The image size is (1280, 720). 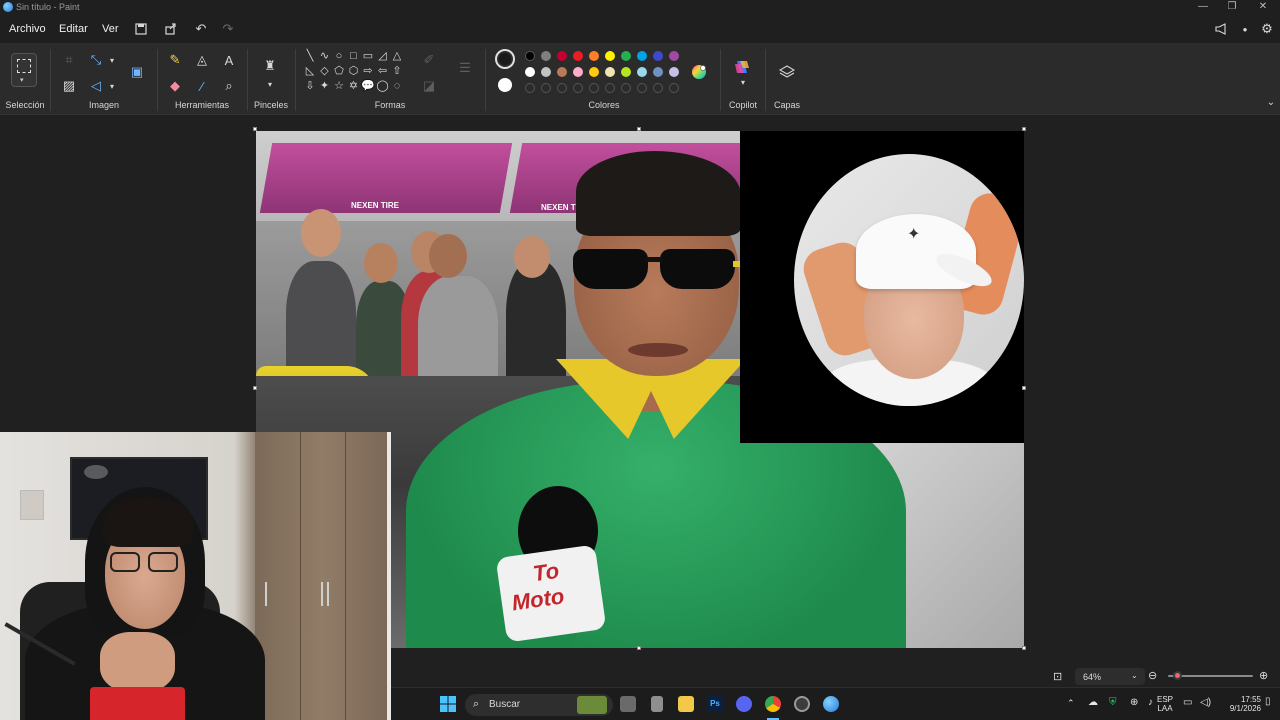 What do you see at coordinates (1239, 704) in the screenshot?
I see `clock: 17:55 9/1/2026` at bounding box center [1239, 704].